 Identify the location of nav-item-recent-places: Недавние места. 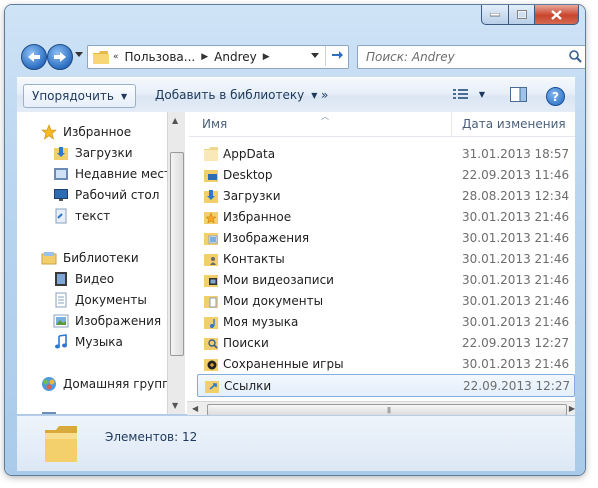
(110, 174).